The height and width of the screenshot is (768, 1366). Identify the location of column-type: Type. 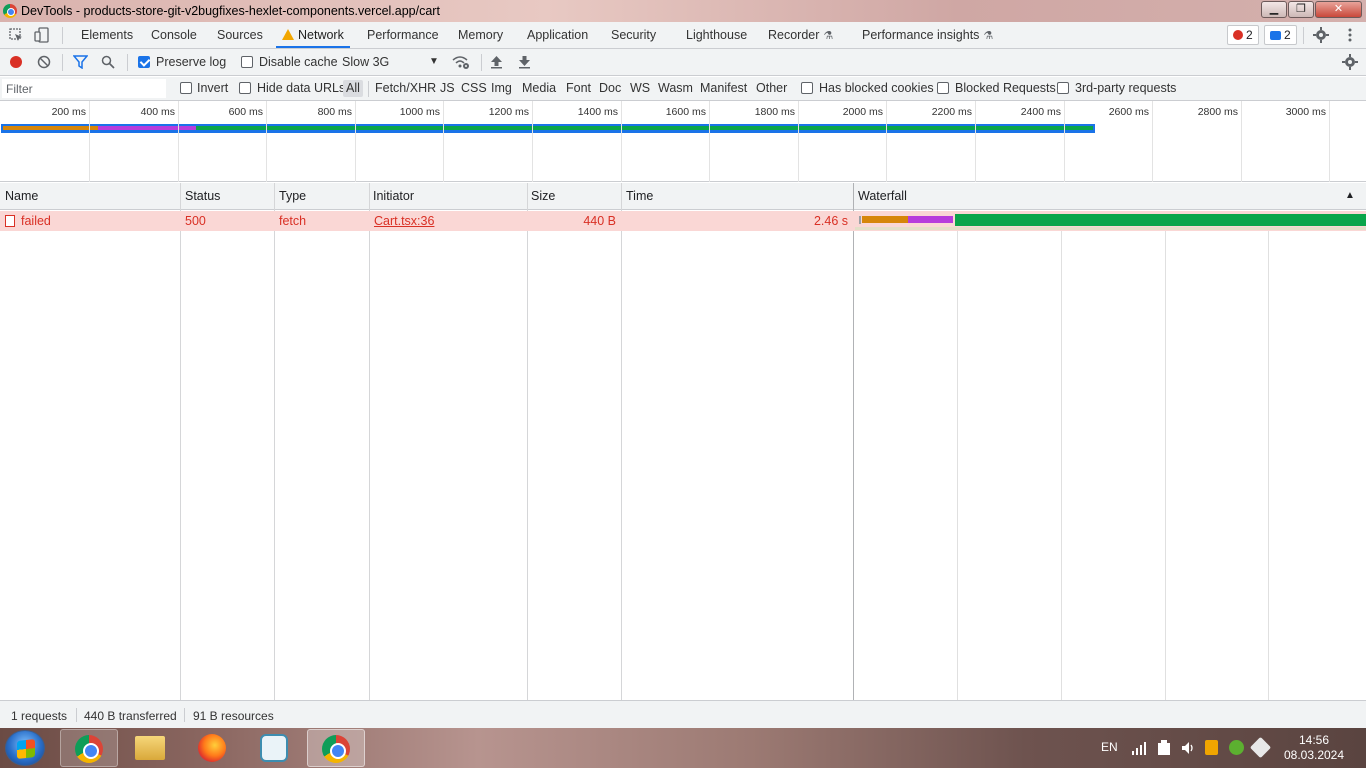
(290, 196).